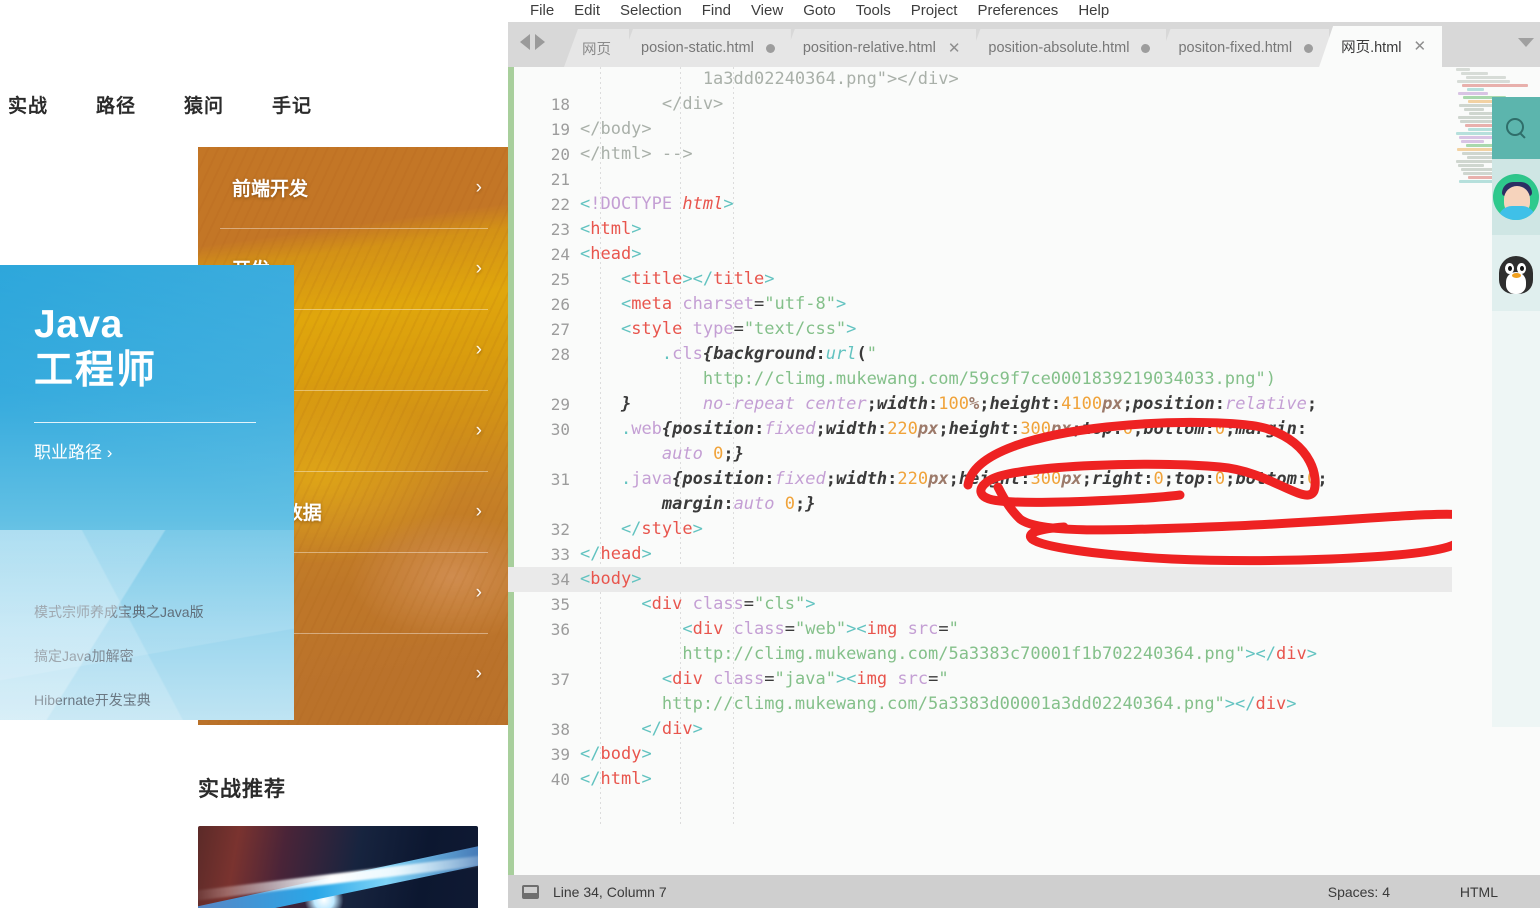 The image size is (1540, 908). What do you see at coordinates (657, 204) in the screenshot?
I see `code-text: <!DOCTYPE html>` at bounding box center [657, 204].